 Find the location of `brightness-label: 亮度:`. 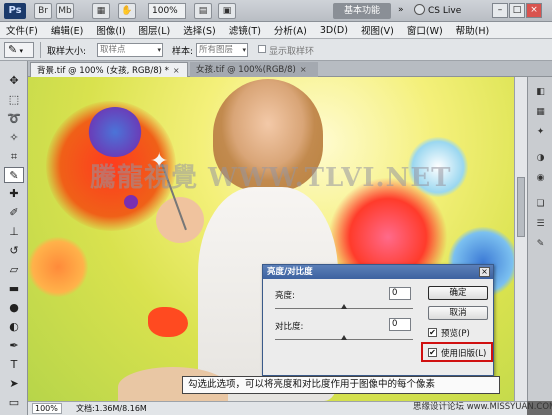

brightness-label: 亮度: is located at coordinates (285, 296).